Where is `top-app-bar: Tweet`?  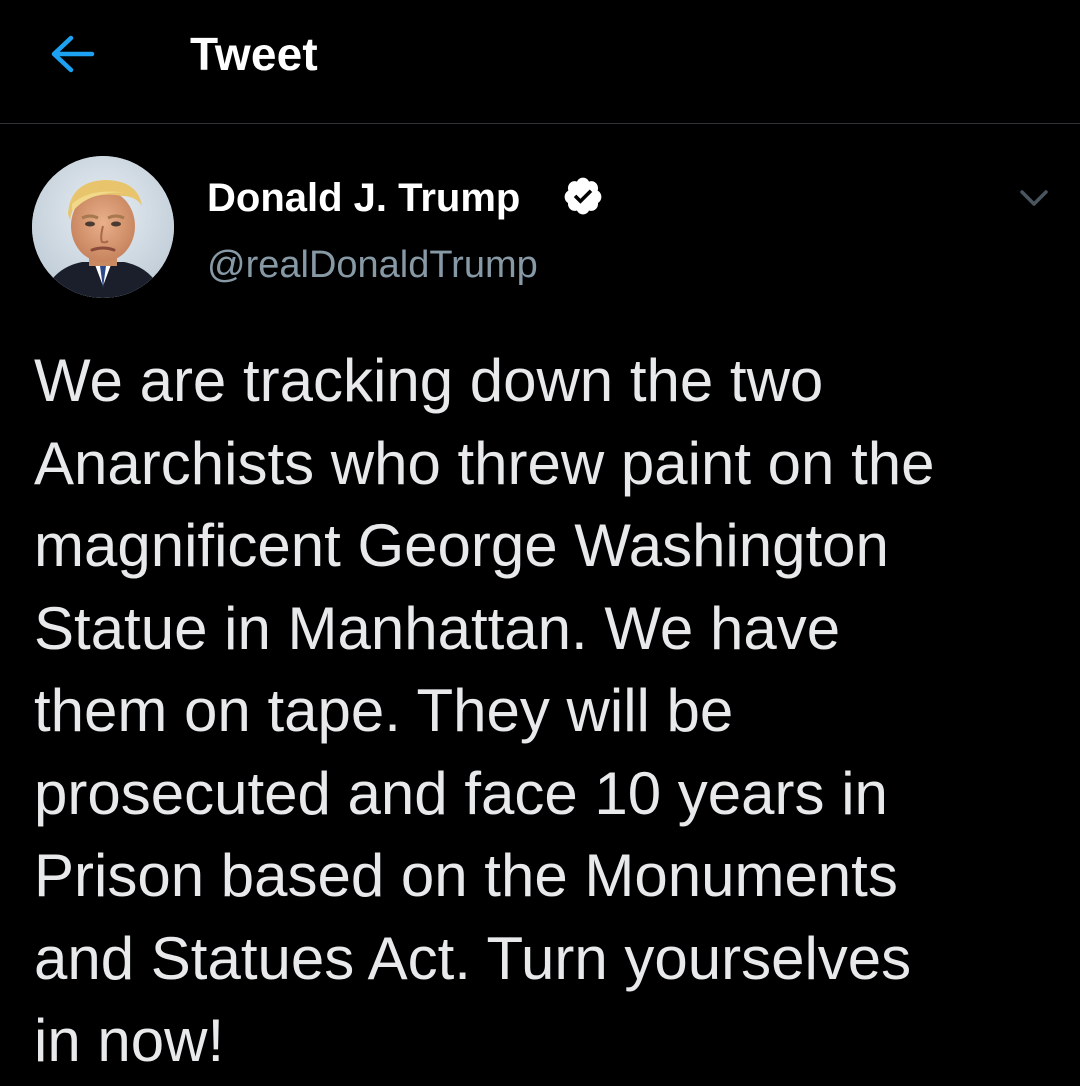
top-app-bar: Tweet is located at coordinates (540, 62).